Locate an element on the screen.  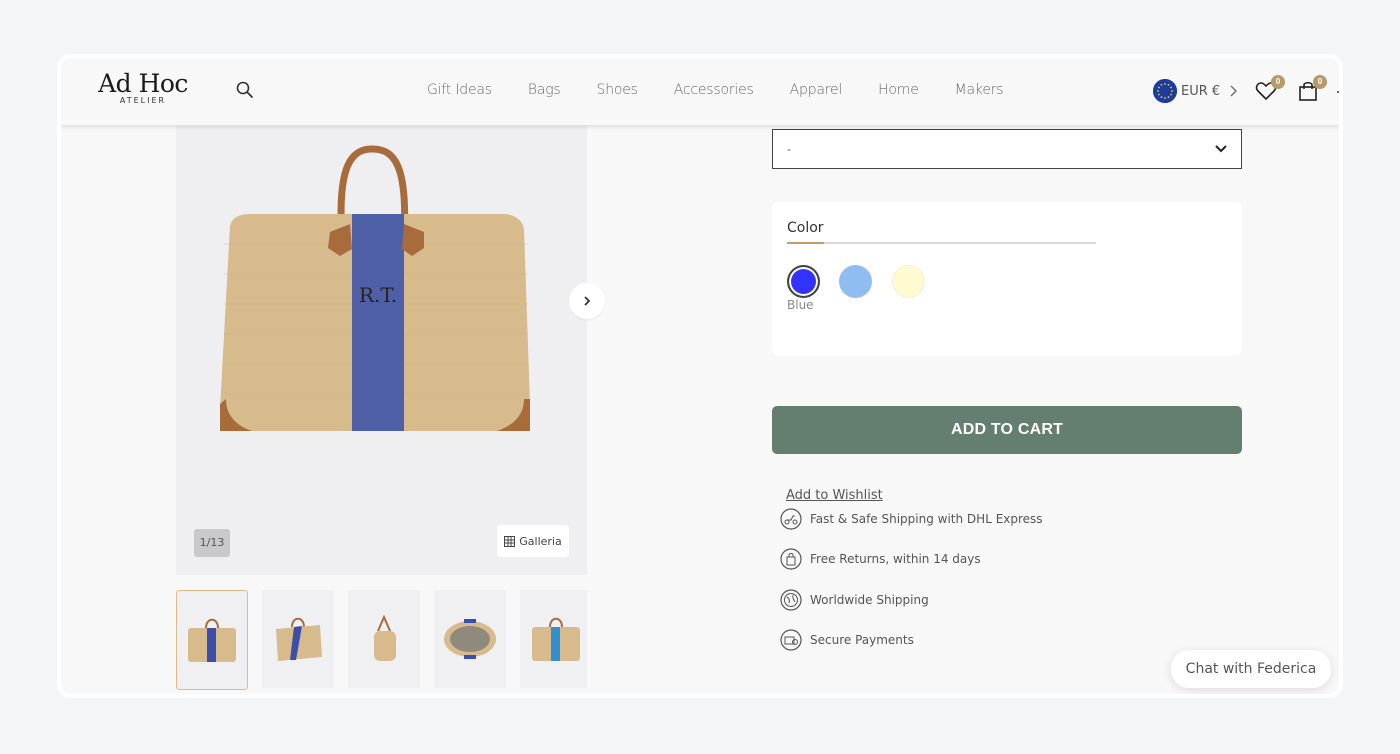
thumbnail-strip is located at coordinates (381, 640).